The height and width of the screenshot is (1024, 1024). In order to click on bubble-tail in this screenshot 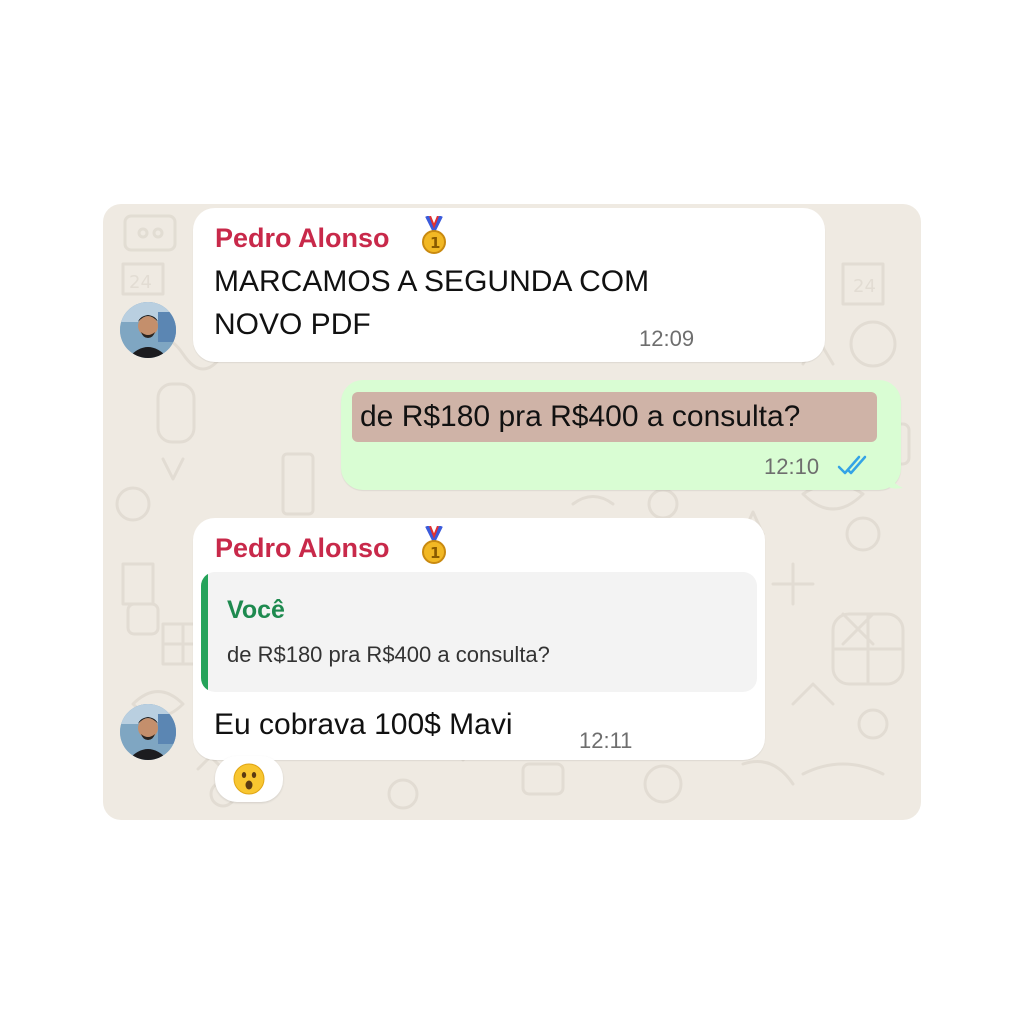, I will do `click(894, 478)`.